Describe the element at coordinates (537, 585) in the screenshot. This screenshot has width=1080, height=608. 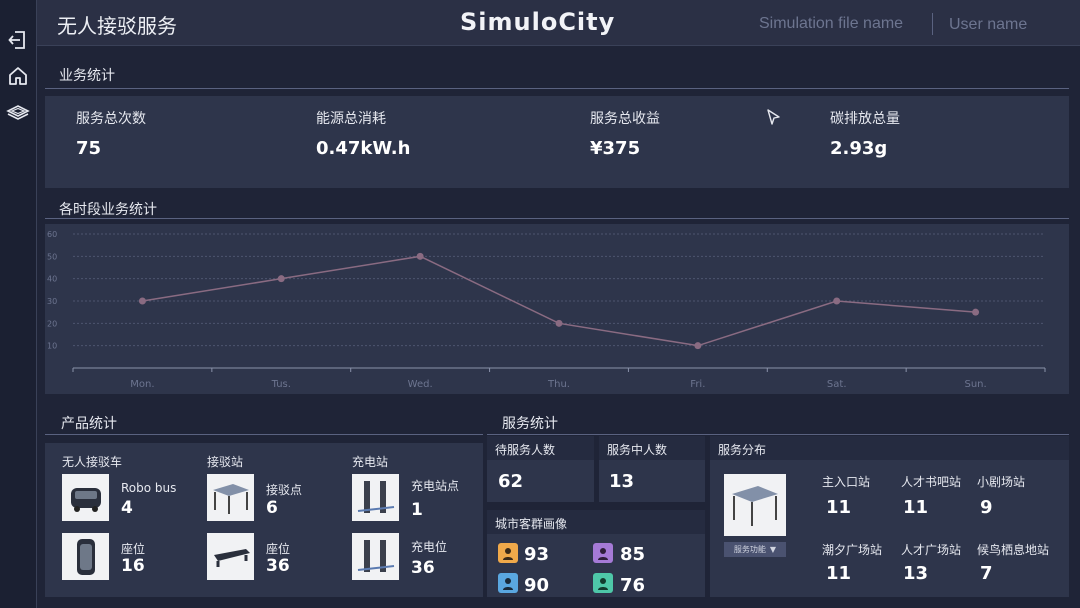
I see `persona-value: 90` at that location.